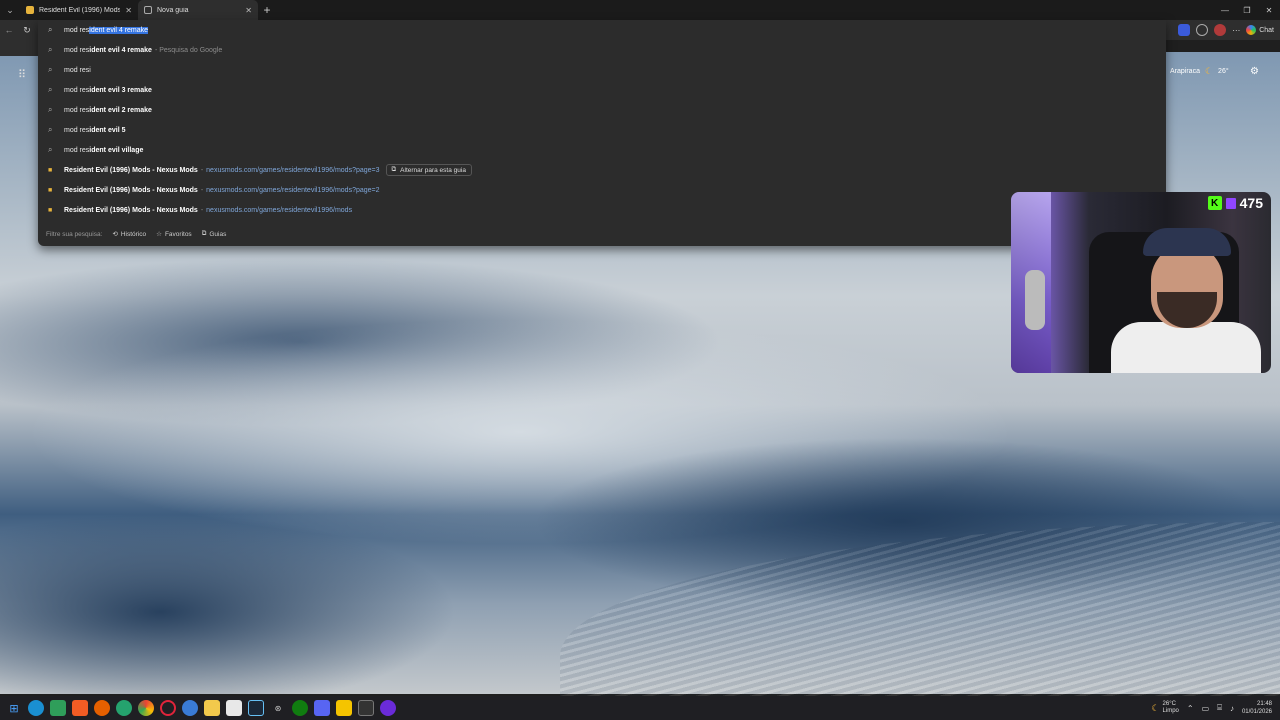 This screenshot has width=1280, height=720. I want to click on tabs-icon: ⧉, so click(204, 233).